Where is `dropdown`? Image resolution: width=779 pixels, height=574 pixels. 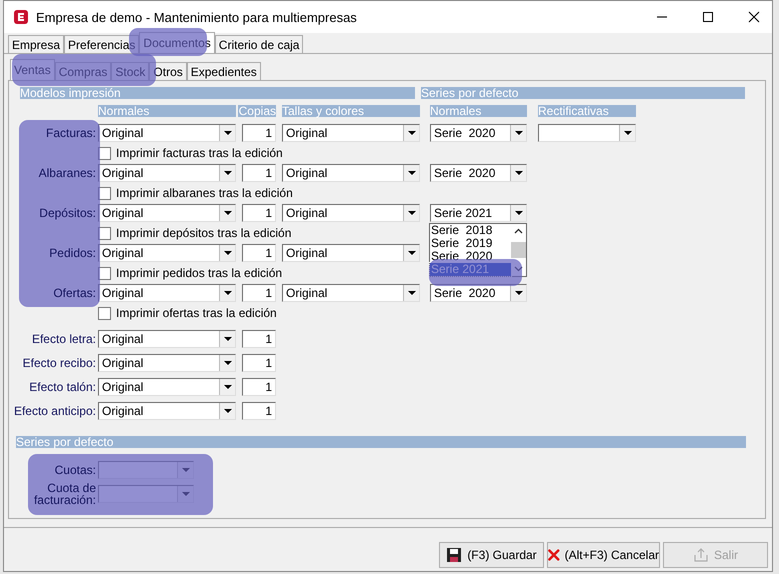
dropdown is located at coordinates (587, 133).